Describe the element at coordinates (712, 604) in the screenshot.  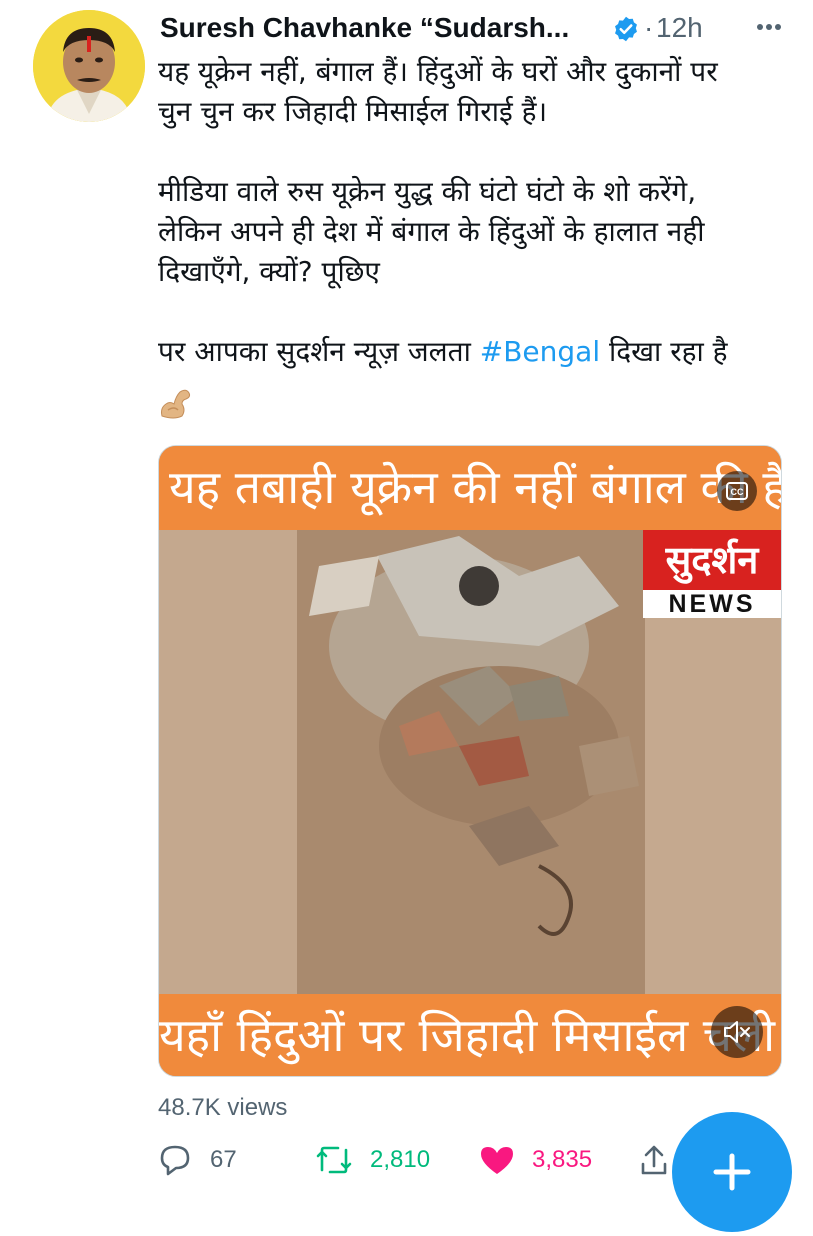
I see `logo-subtitle: NEWS` at that location.